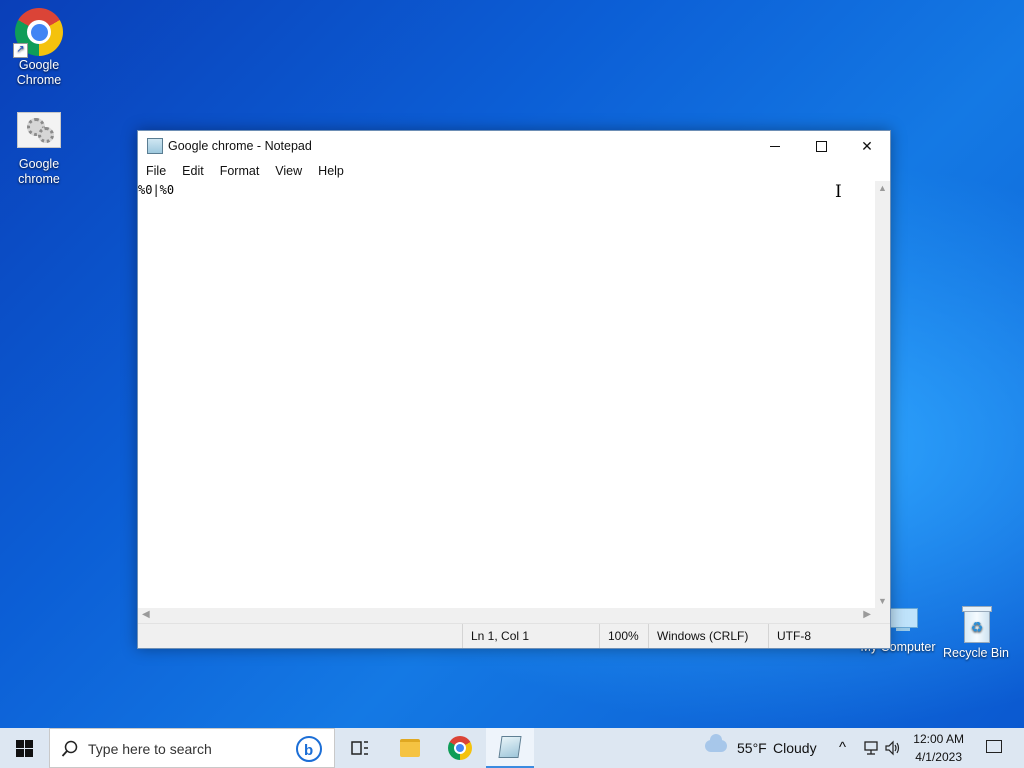 The image size is (1024, 768). I want to click on weather-temp: 55°F, so click(752, 748).